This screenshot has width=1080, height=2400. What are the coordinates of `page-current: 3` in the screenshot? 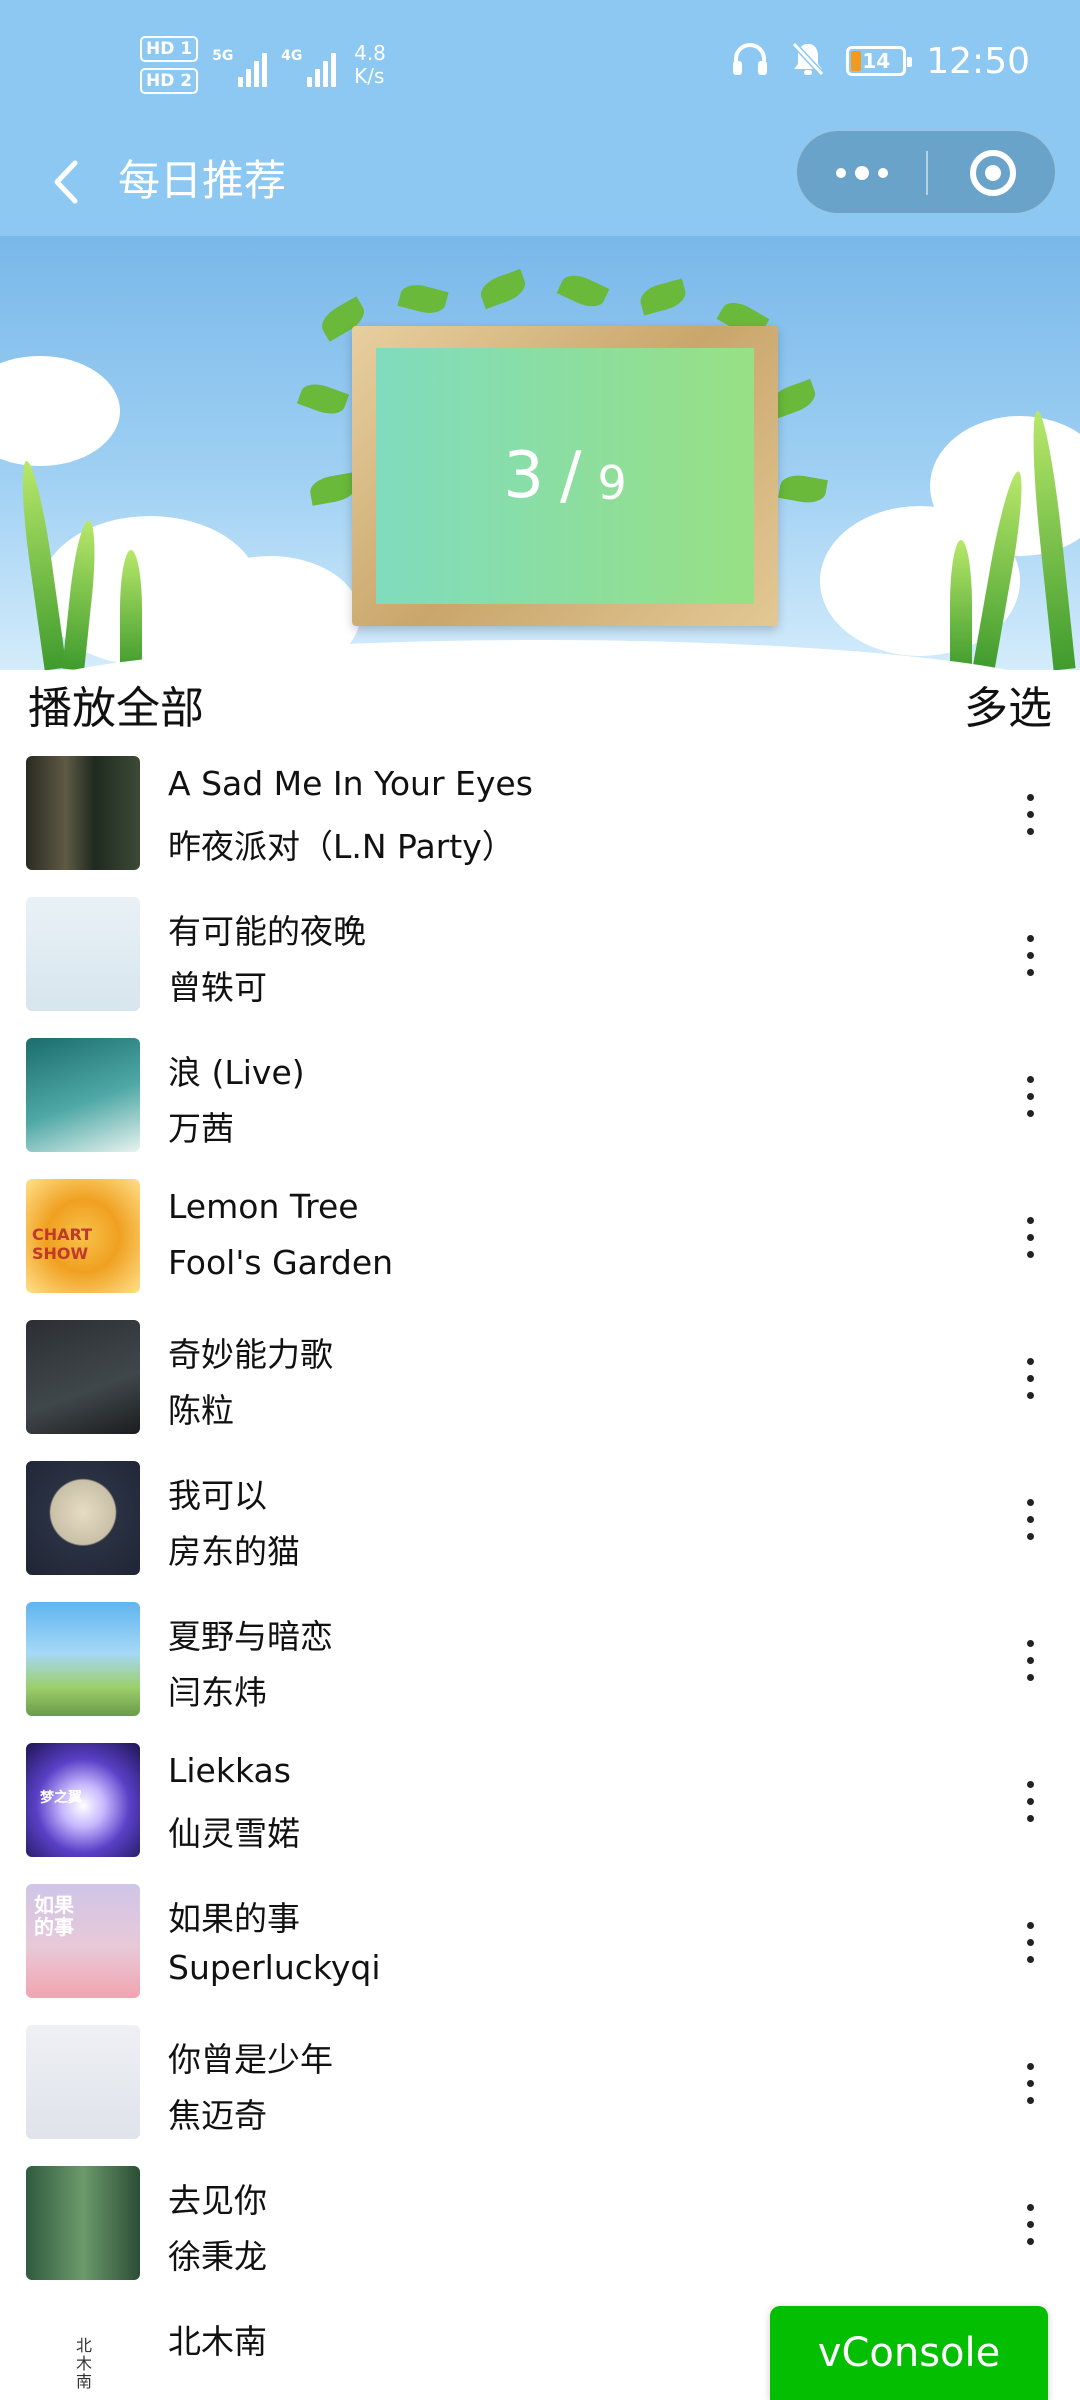 It's located at (523, 476).